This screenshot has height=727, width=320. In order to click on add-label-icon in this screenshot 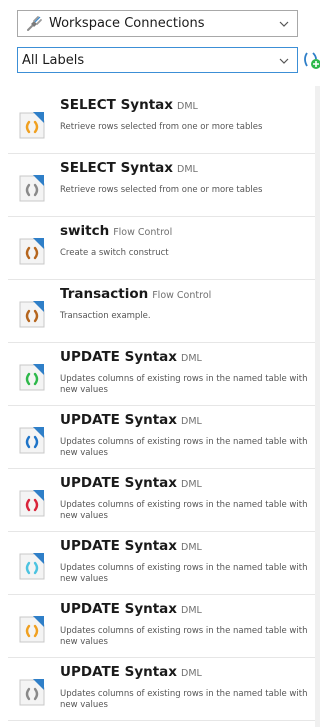, I will do `click(311, 60)`.